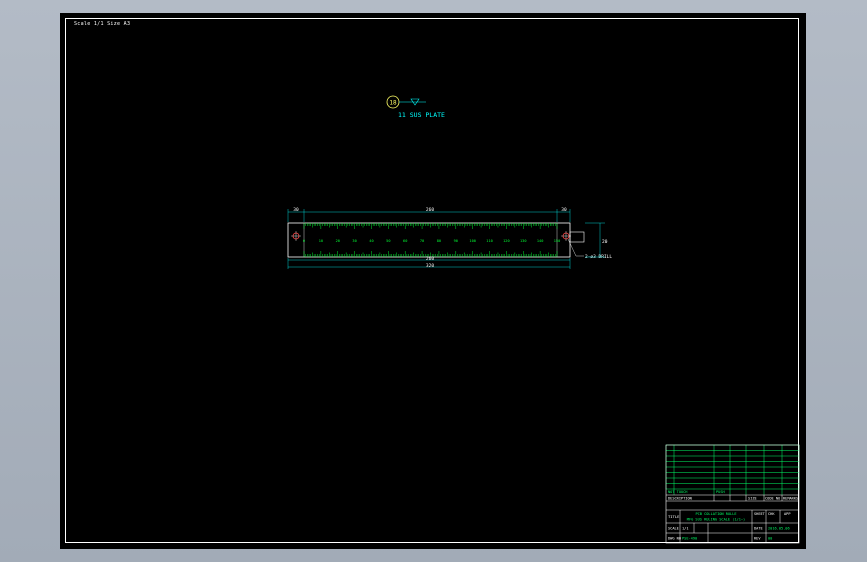 The image size is (867, 562). I want to click on scale-number: 100, so click(472, 241).